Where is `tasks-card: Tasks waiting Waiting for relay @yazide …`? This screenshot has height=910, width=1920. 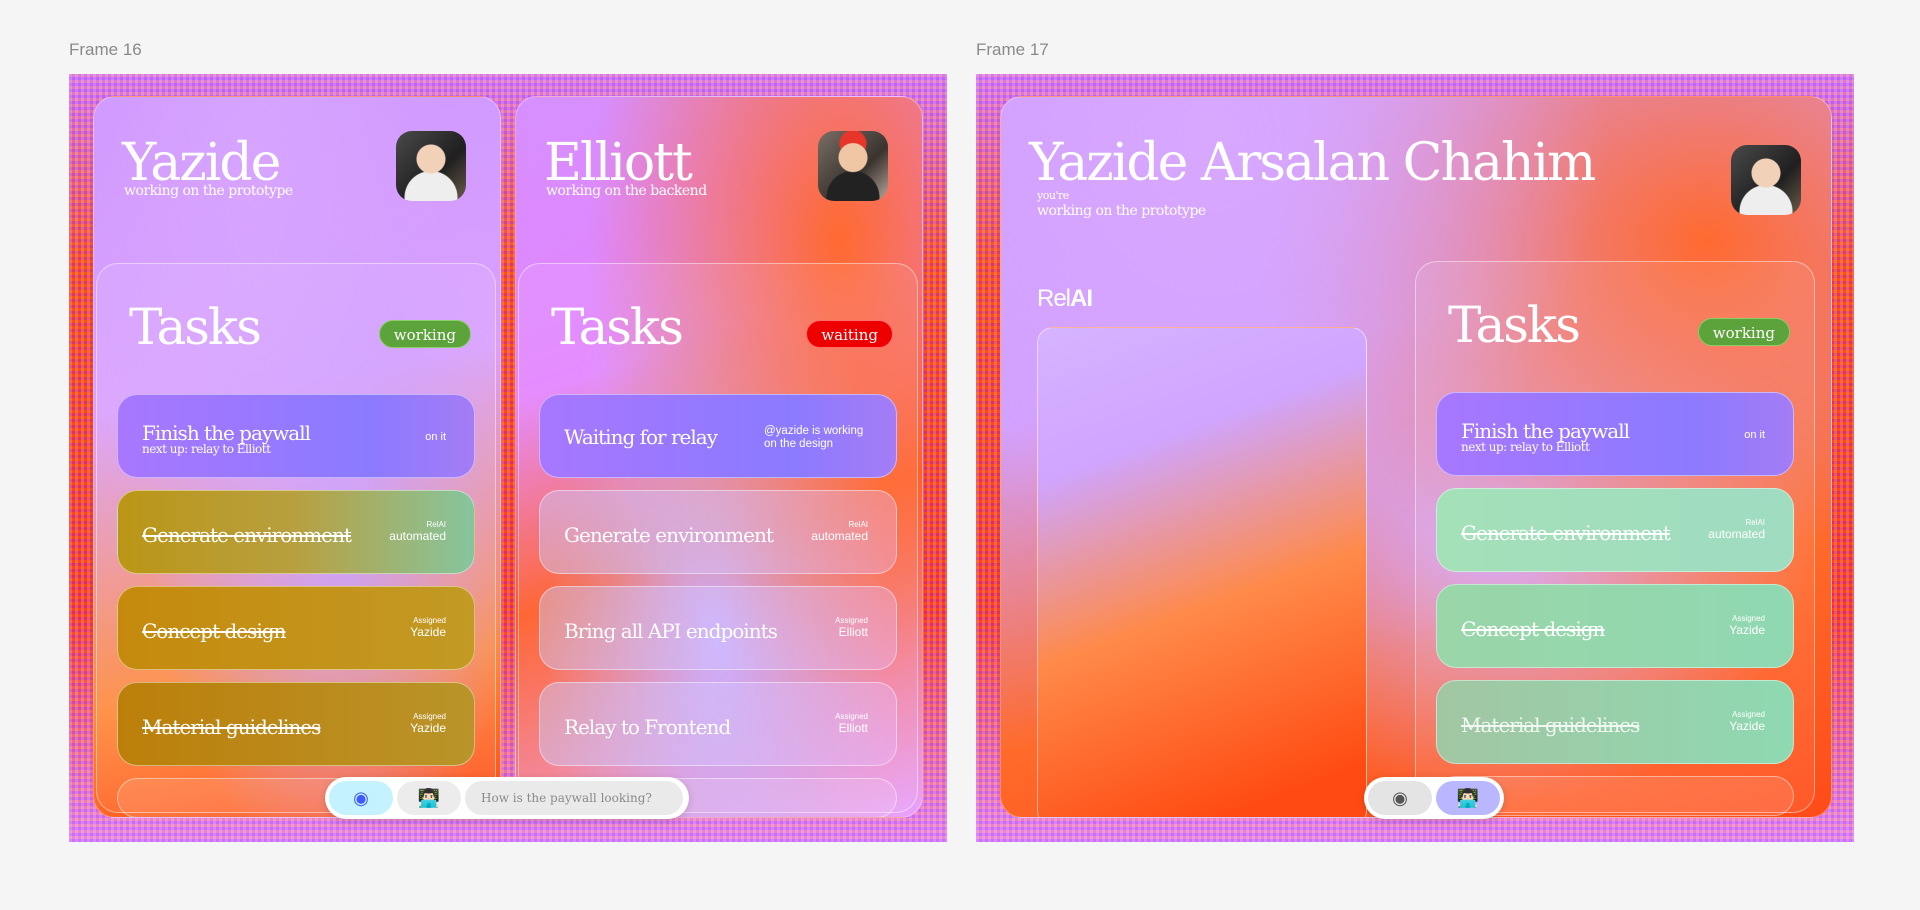
tasks-card: Tasks waiting Waiting for relay @yazide … is located at coordinates (718, 540).